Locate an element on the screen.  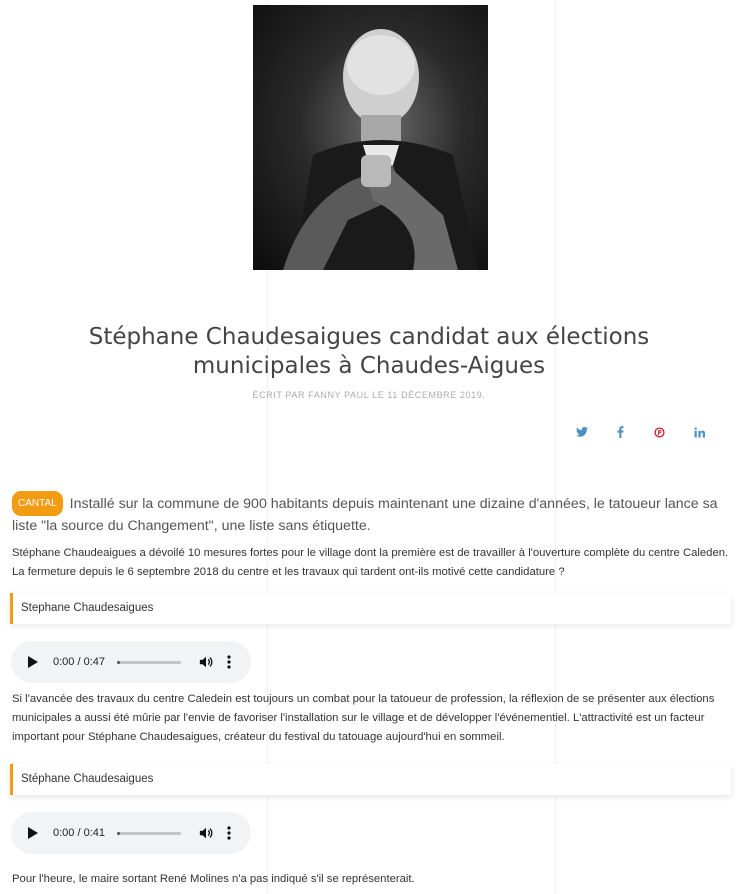
audio-time: 0:00 / 0:41 is located at coordinates (79, 833).